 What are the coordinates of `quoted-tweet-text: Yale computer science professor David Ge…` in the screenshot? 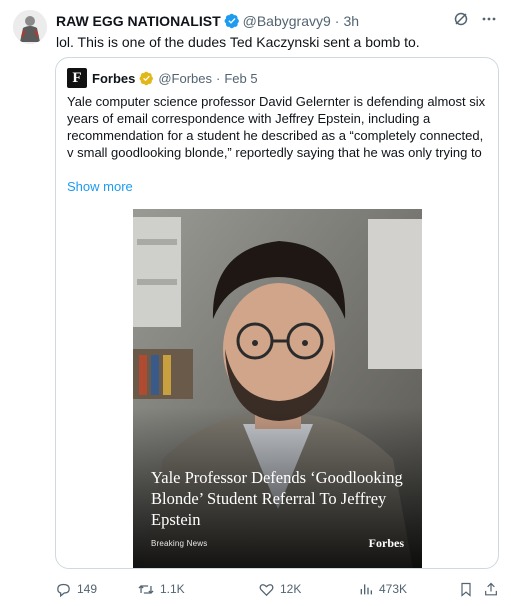 It's located at (276, 127).